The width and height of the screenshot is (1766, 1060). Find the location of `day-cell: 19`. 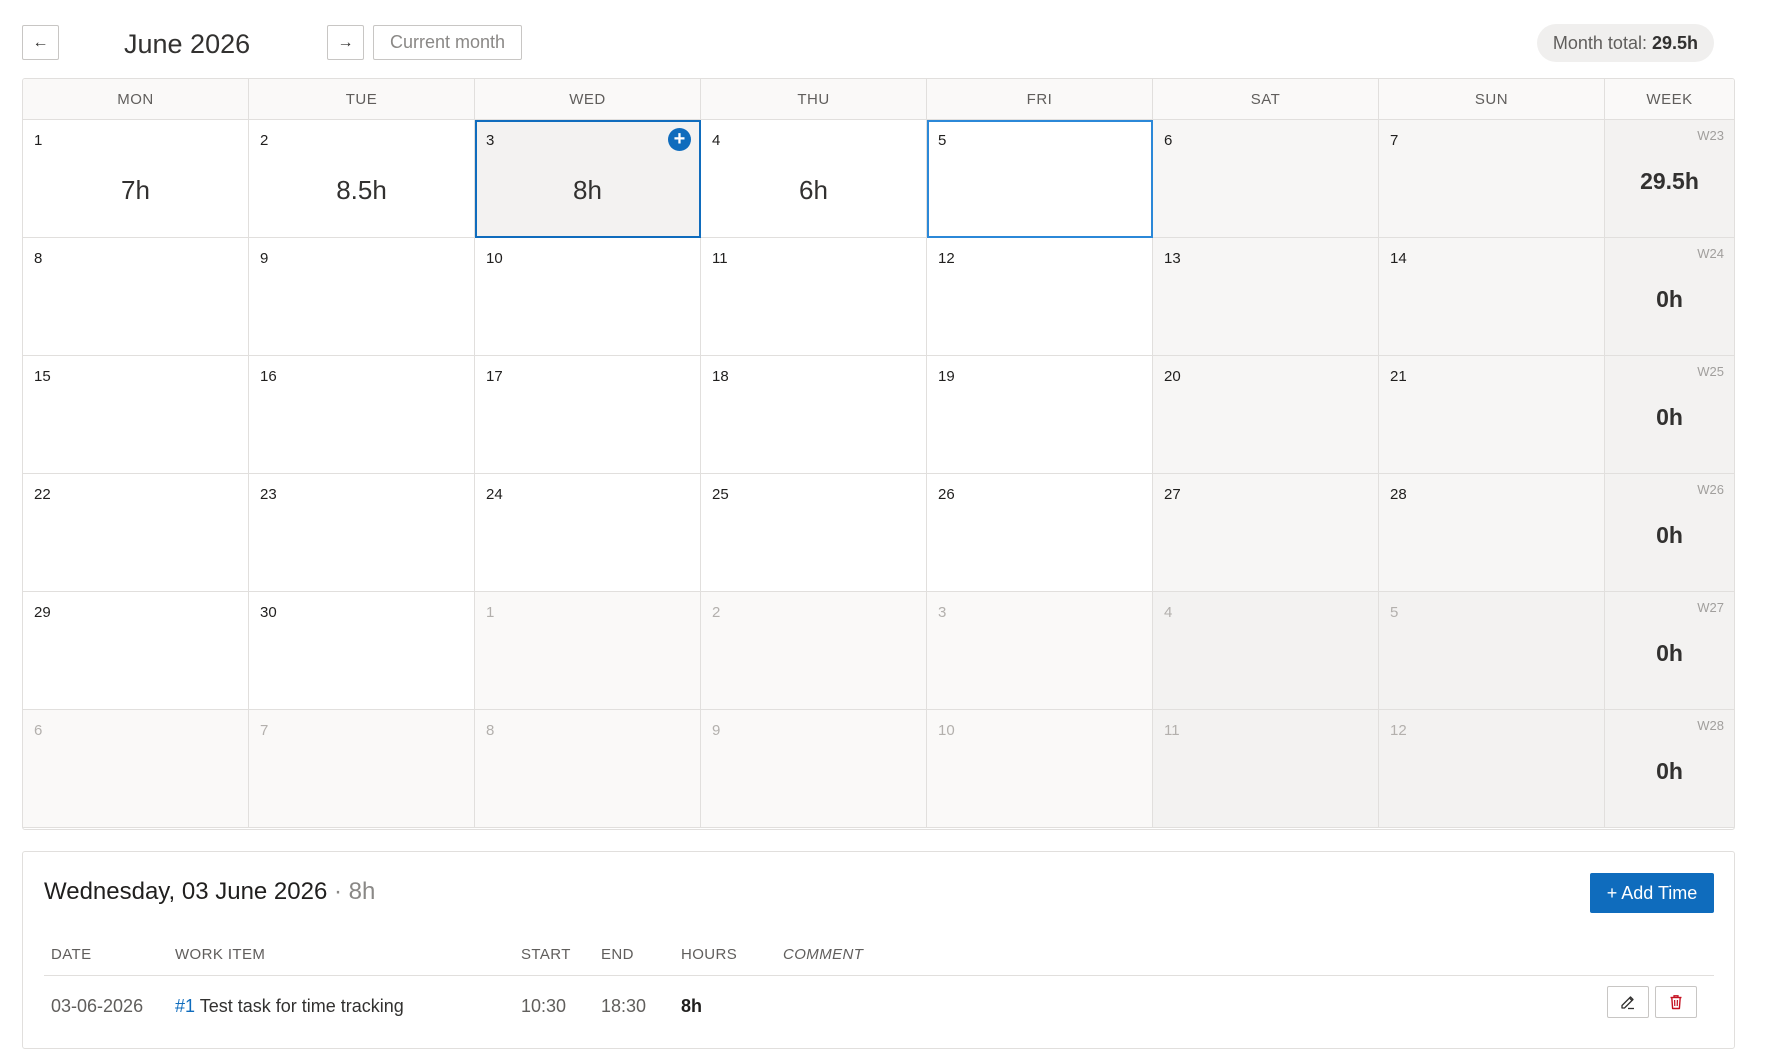

day-cell: 19 is located at coordinates (1040, 415).